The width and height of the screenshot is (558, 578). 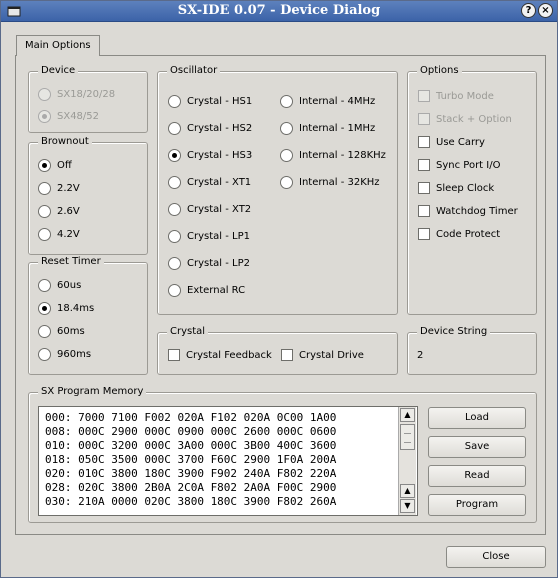 What do you see at coordinates (459, 234) in the screenshot?
I see `option-code-protect: Code Protect` at bounding box center [459, 234].